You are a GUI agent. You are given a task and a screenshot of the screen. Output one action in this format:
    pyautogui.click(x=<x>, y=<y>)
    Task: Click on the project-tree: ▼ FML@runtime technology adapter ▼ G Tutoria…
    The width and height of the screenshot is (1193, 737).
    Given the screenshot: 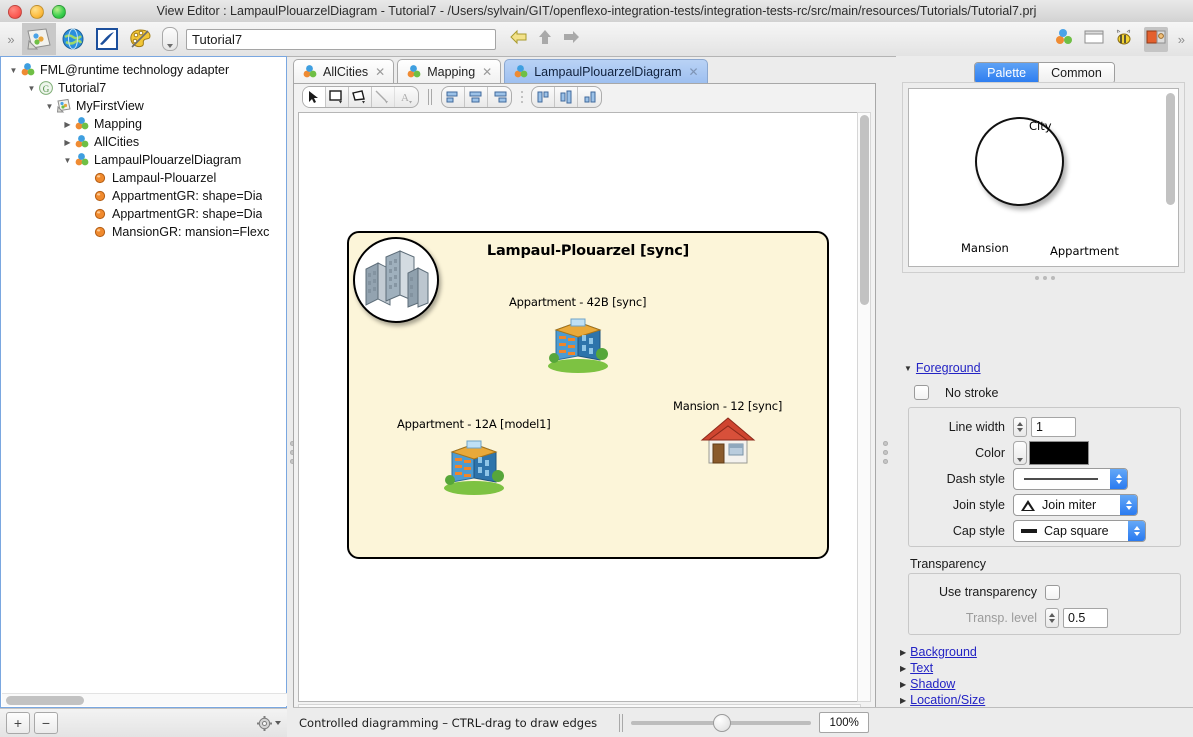 What is the action you would take?
    pyautogui.click(x=143, y=149)
    